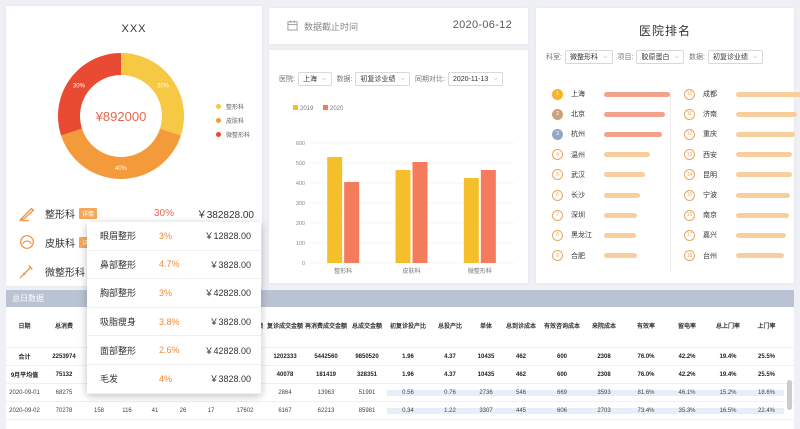 The height and width of the screenshot is (429, 800). I want to click on ranking-list-left: 1 上海 2 北京 3 杭州 4 温州 5 武汉 6 长沙 7 深圳 8 黑龙江 9 合肥, so click(611, 175).